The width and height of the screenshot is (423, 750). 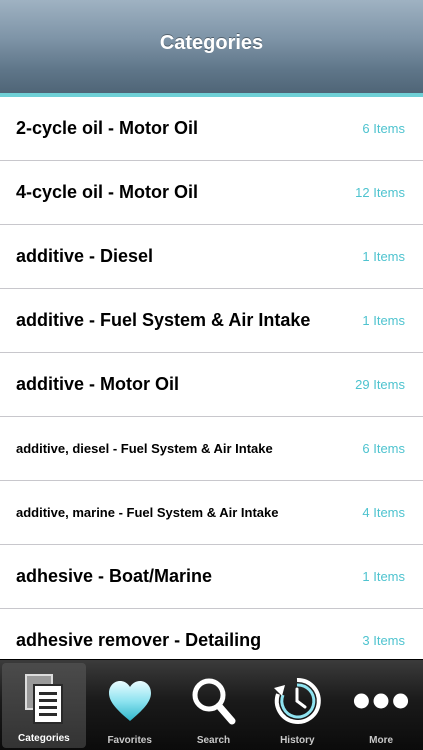 I want to click on list-item: additive - Motor Oil 29 Items, so click(x=211, y=385).